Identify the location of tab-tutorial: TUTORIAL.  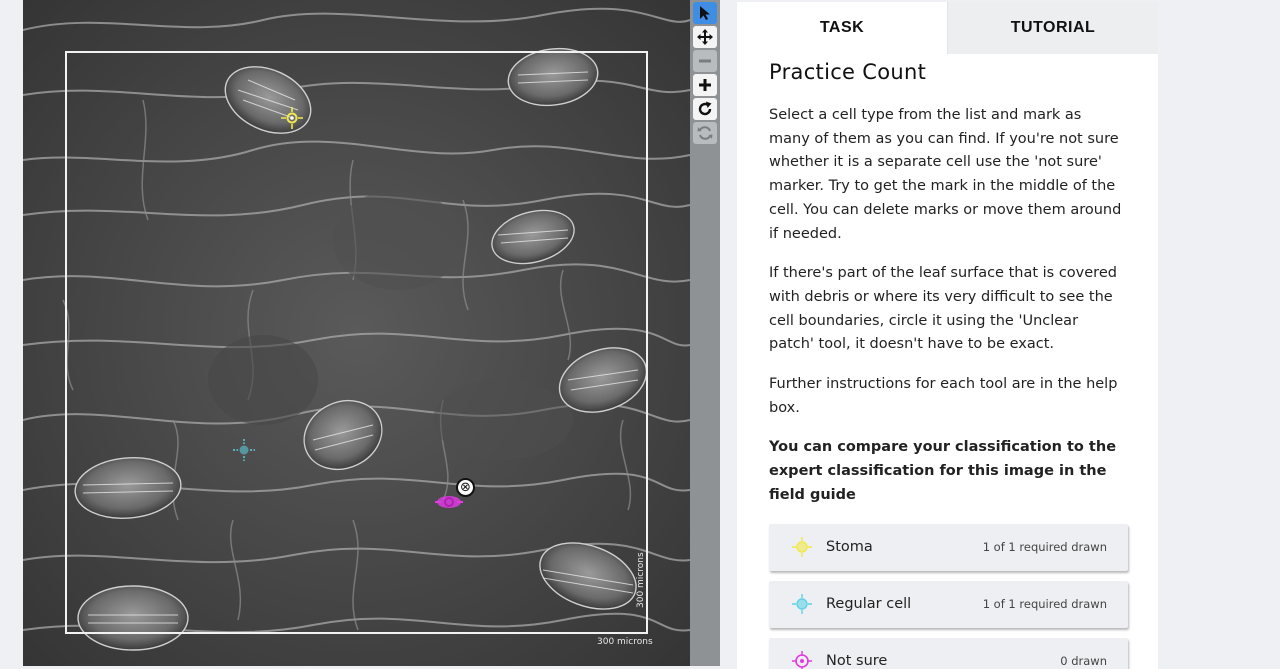
(1052, 28).